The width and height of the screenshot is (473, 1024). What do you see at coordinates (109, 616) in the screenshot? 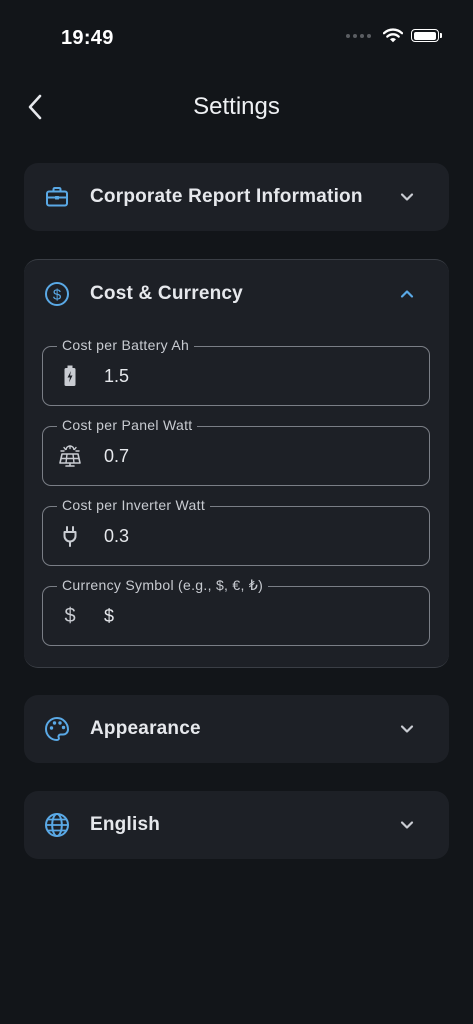
I see `currency-symbol-value: $` at bounding box center [109, 616].